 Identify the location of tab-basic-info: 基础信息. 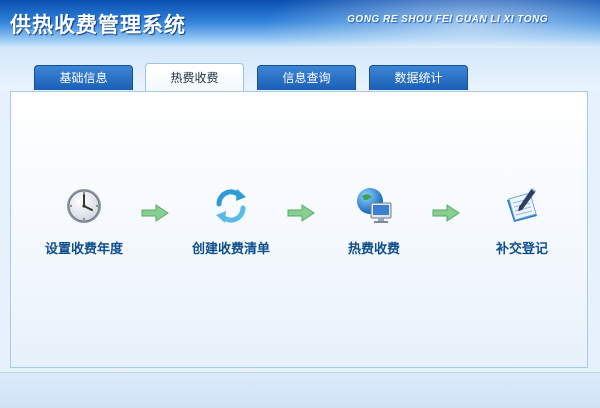
(83, 77).